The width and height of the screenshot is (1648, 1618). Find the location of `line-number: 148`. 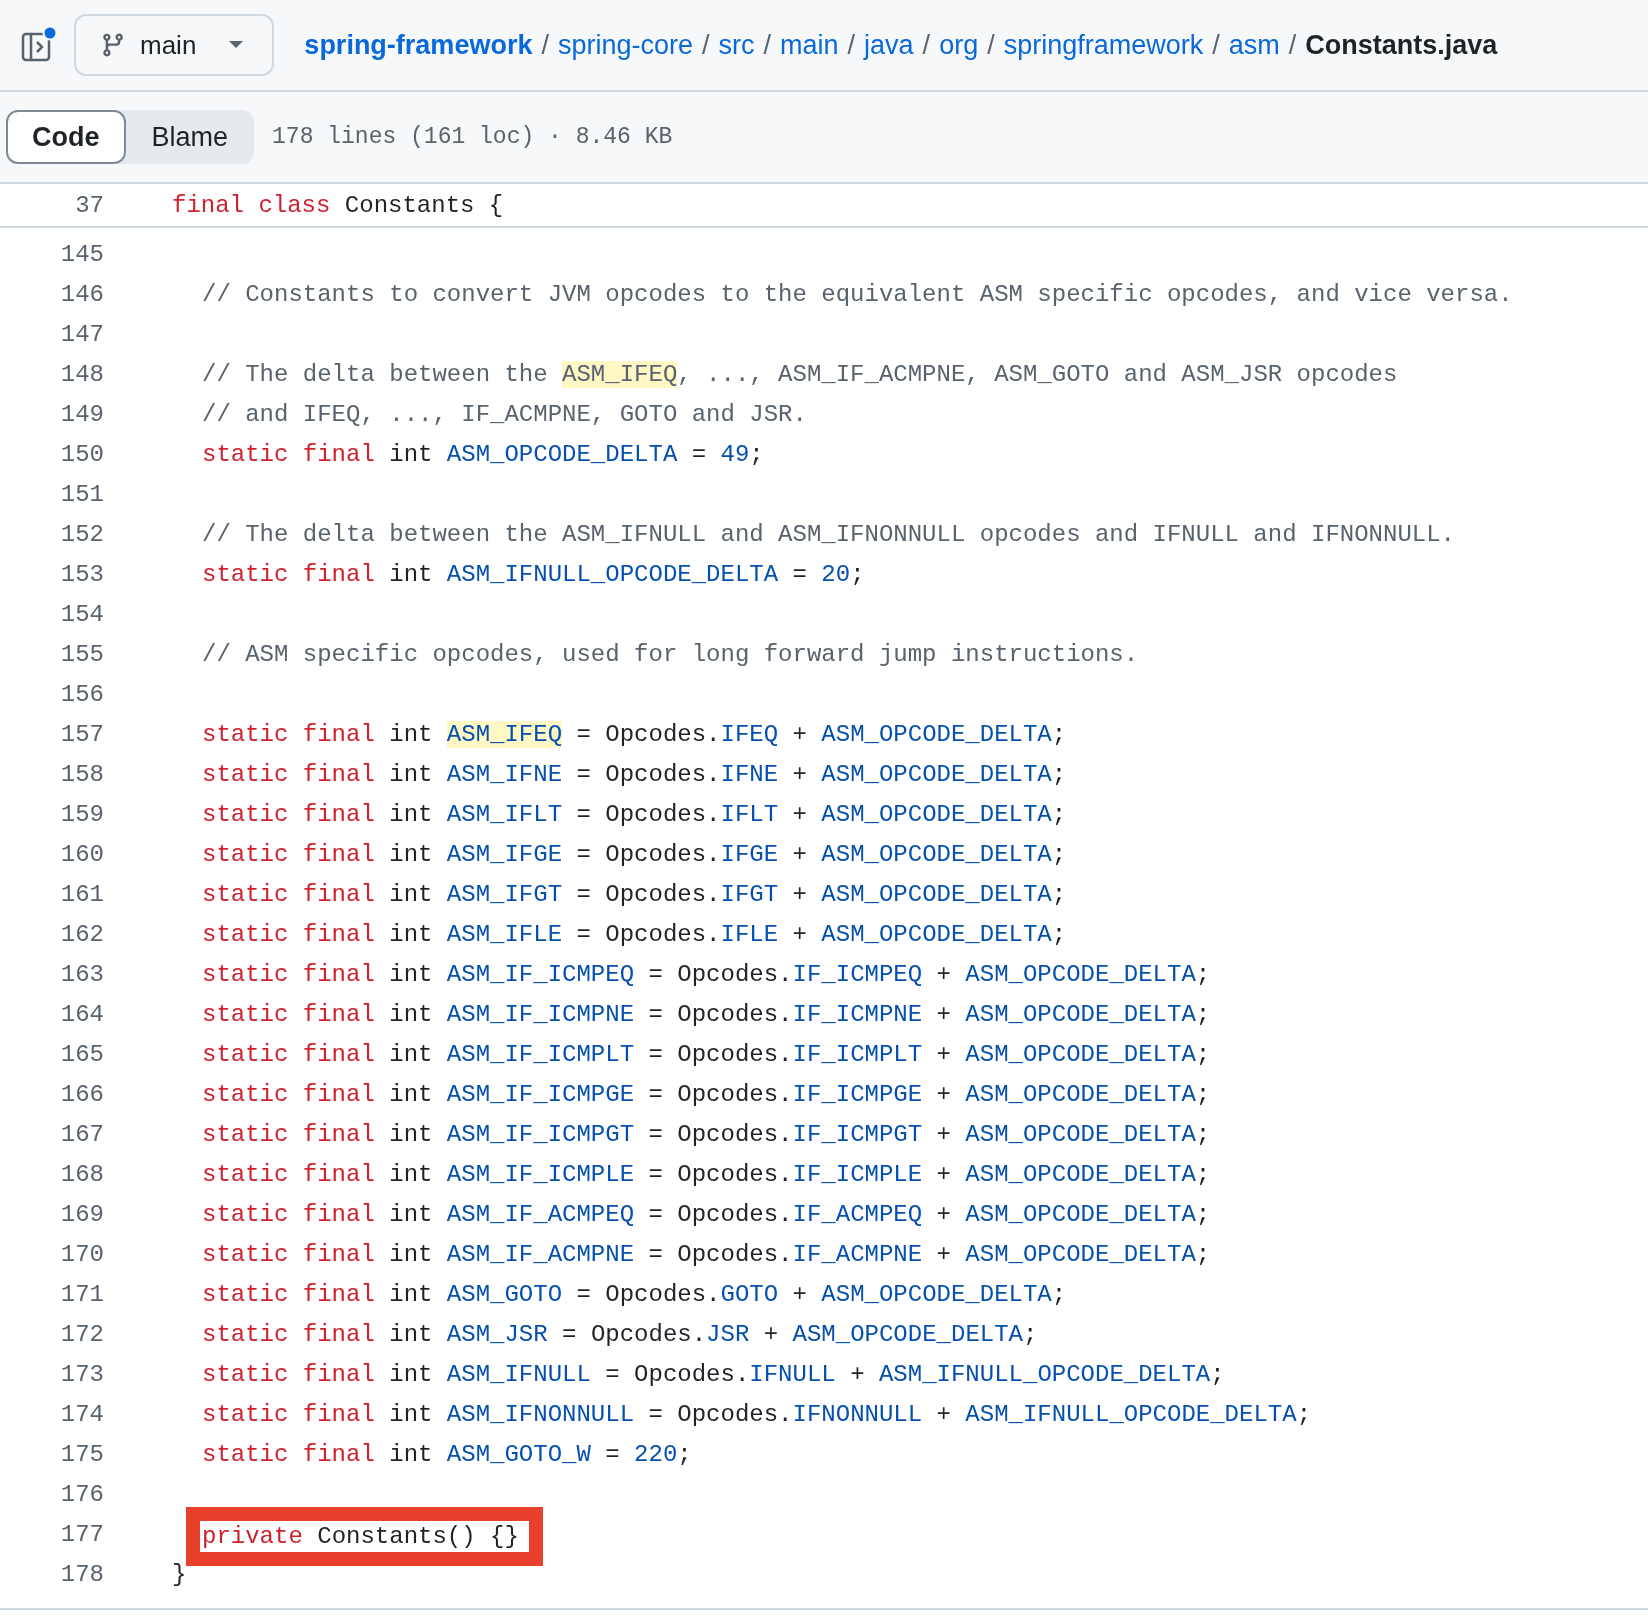

line-number: 148 is located at coordinates (81, 374).